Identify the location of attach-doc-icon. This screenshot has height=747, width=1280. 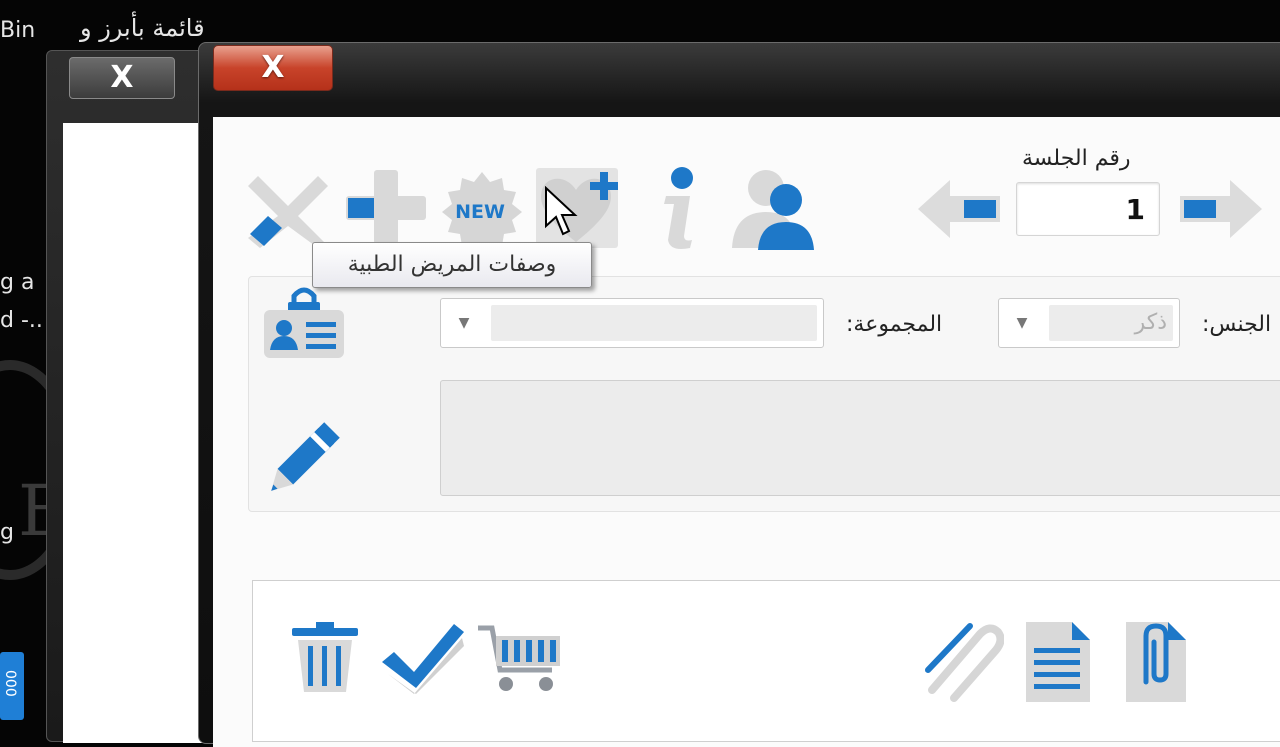
(1157, 662).